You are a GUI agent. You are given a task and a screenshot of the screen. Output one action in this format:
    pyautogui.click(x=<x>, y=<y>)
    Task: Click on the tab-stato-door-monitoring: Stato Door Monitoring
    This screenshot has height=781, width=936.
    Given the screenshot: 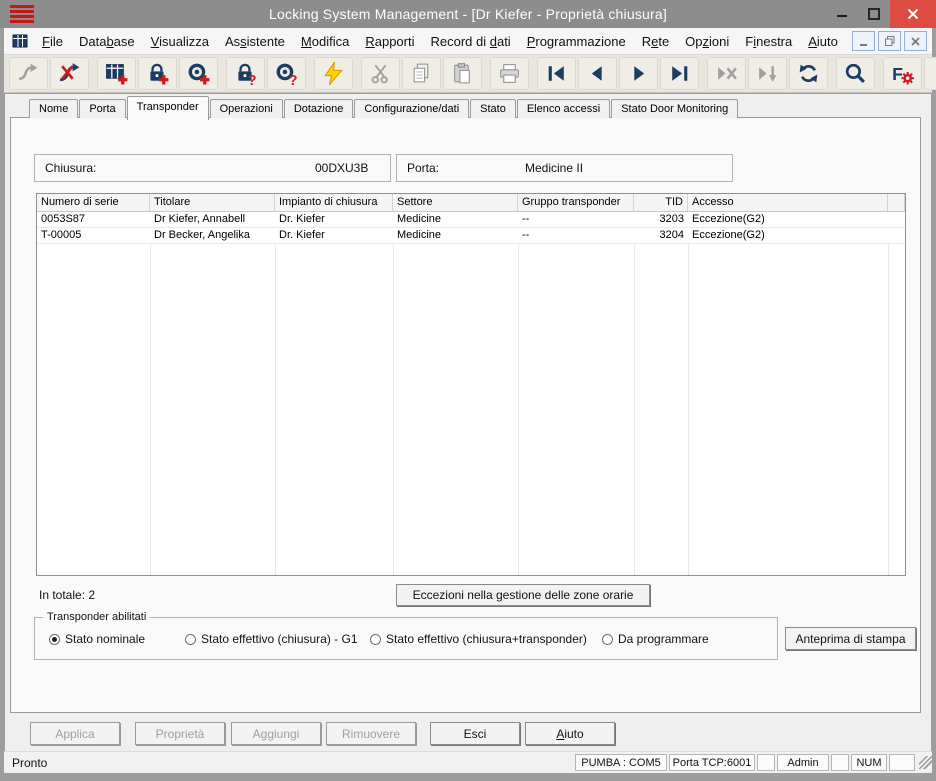 What is the action you would take?
    pyautogui.click(x=675, y=108)
    